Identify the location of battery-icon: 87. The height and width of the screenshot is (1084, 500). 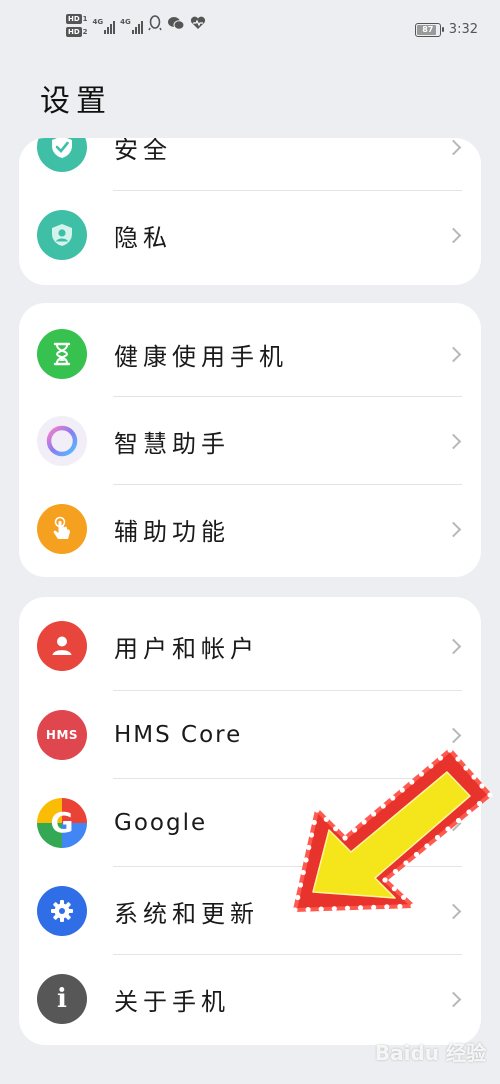
(429, 29).